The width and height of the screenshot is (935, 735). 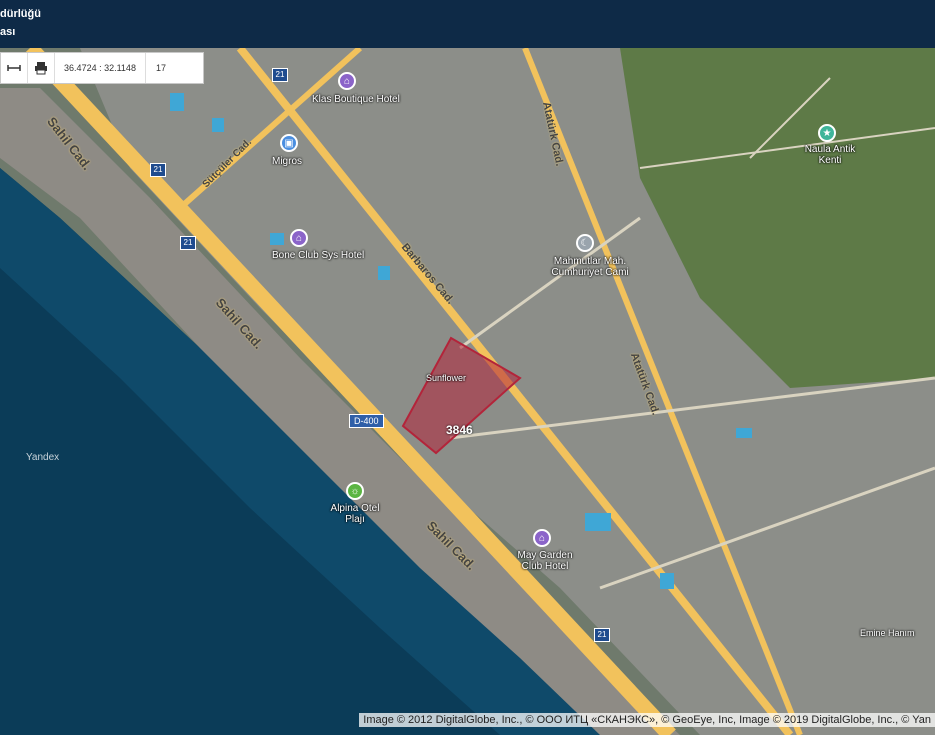 What do you see at coordinates (590, 267) in the screenshot?
I see `poi-label-cami: Mahmutlar Mah. Cumhuriyet Cami` at bounding box center [590, 267].